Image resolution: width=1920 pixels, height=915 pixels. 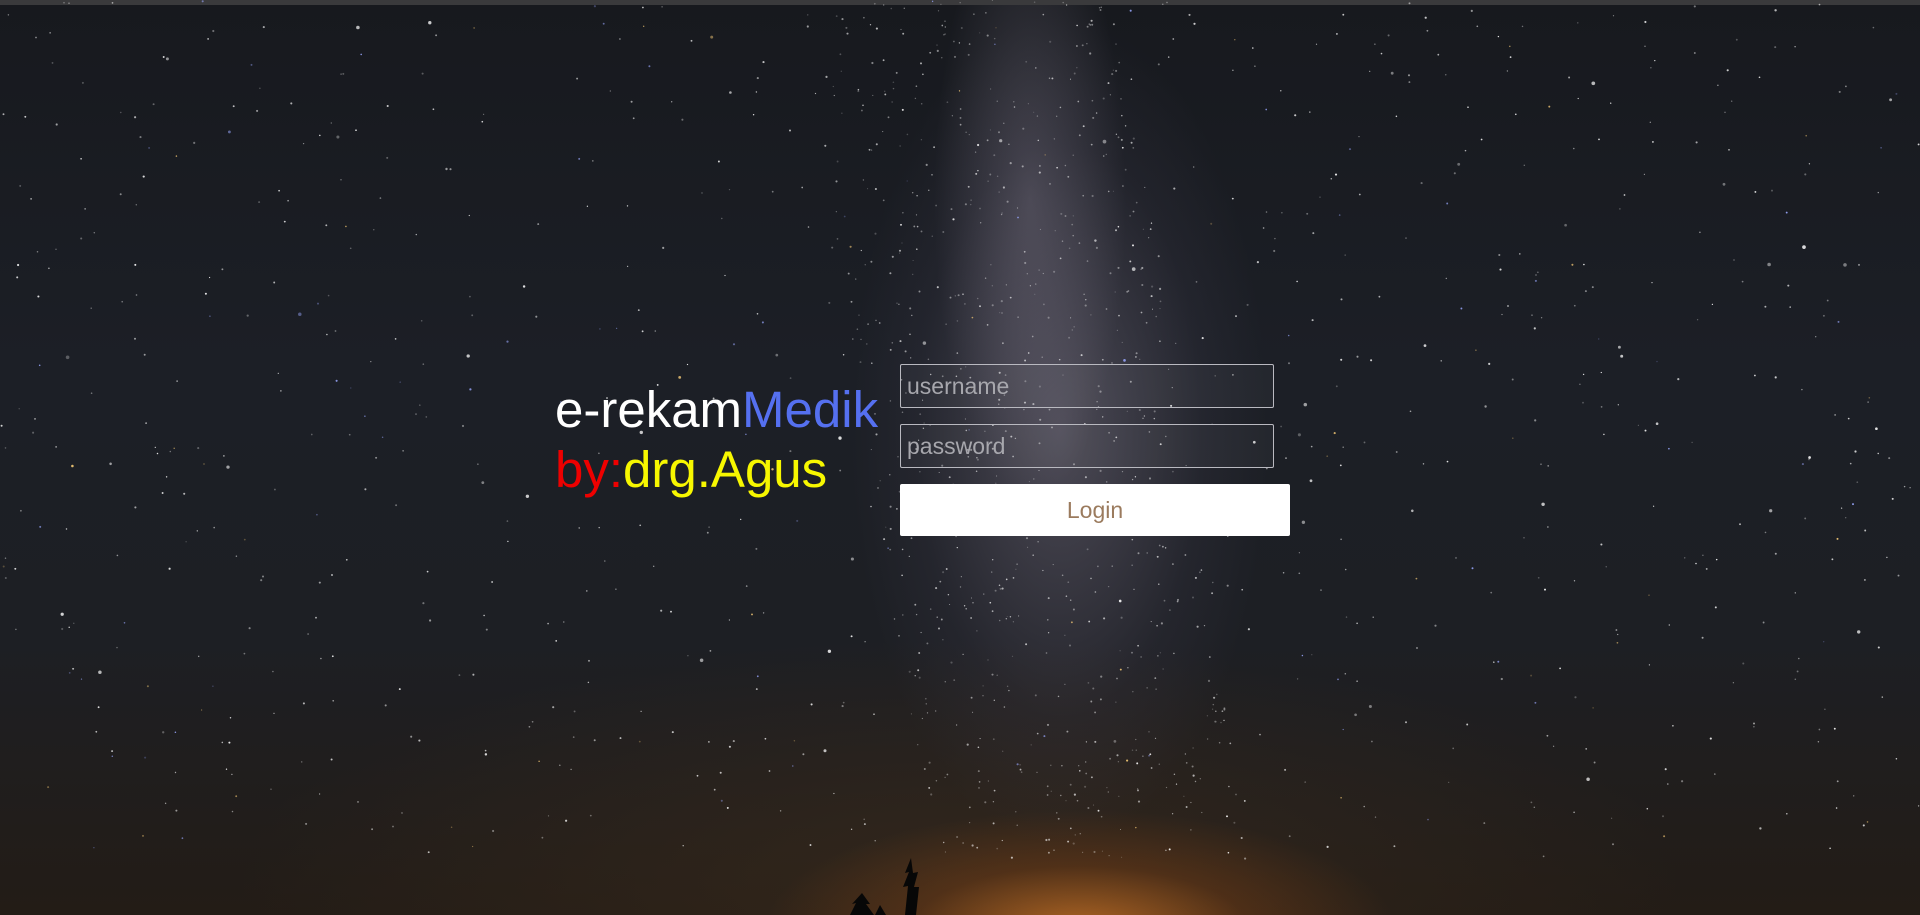 What do you see at coordinates (589, 469) in the screenshot?
I see `brand-author-prefix: by:` at bounding box center [589, 469].